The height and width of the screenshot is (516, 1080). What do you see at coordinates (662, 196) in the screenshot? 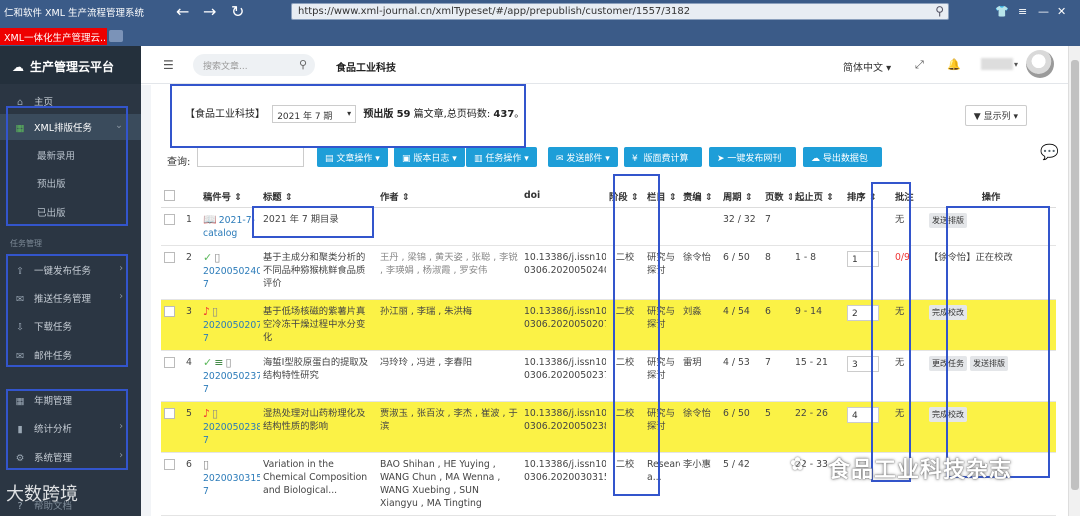
I see `col-header-column: 栏目 ⇕` at bounding box center [662, 196].